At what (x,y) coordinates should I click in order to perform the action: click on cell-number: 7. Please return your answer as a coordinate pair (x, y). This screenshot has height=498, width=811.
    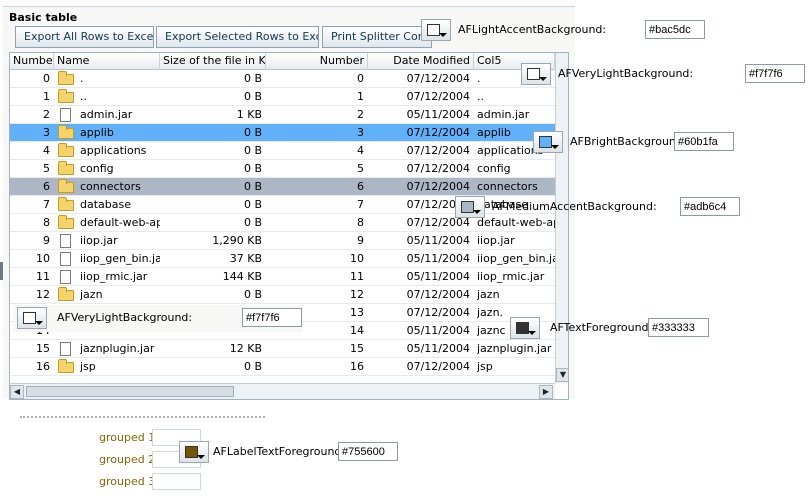
    Looking at the image, I should click on (46, 204).